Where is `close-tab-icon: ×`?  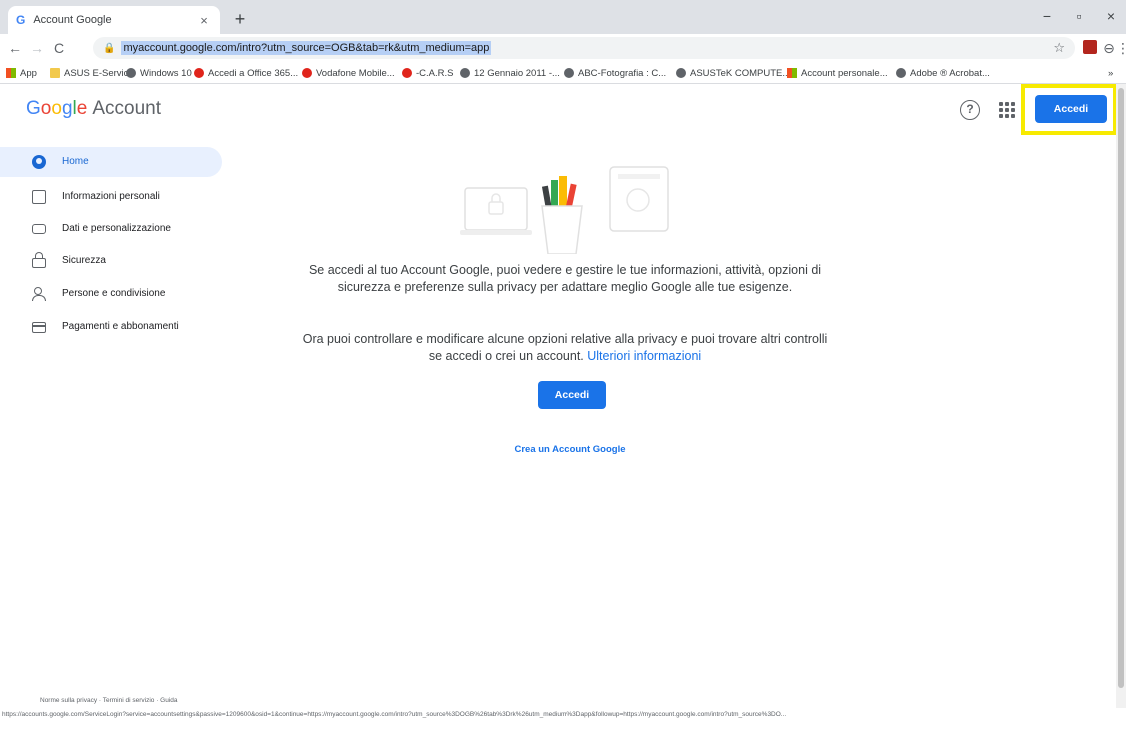 close-tab-icon: × is located at coordinates (204, 20).